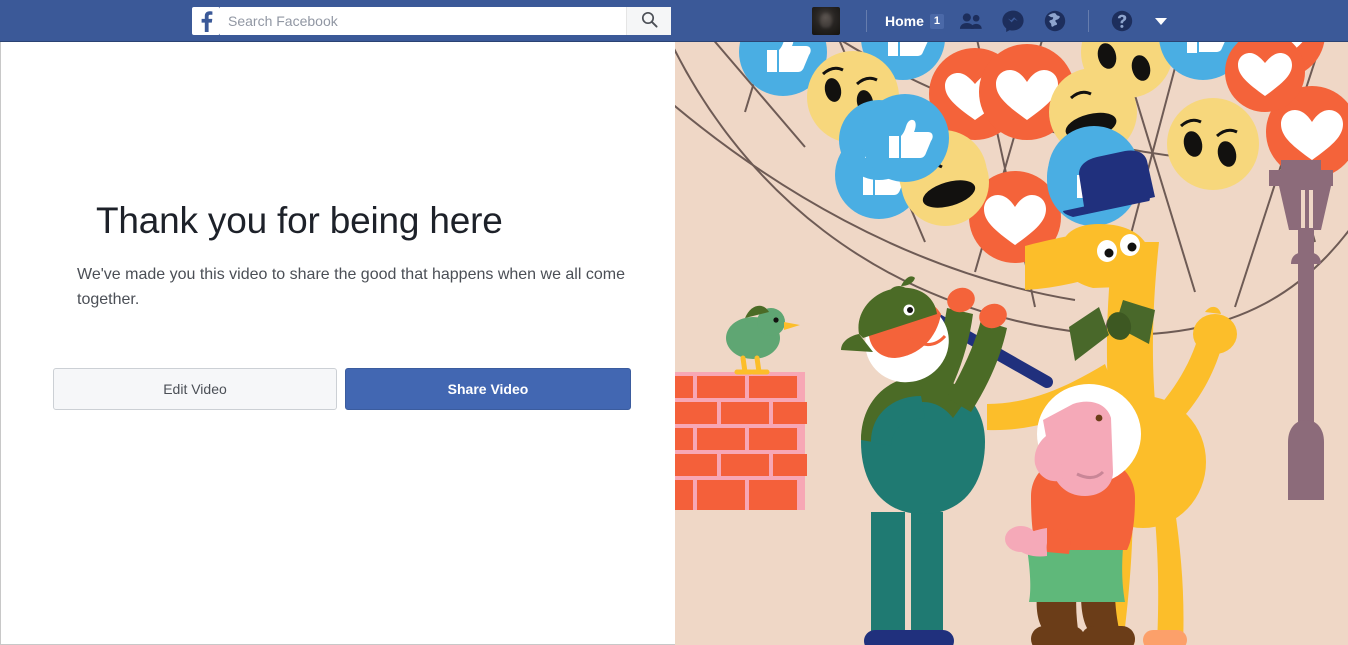 This screenshot has width=1348, height=645. What do you see at coordinates (905, 138) in the screenshot?
I see `reaction-like` at bounding box center [905, 138].